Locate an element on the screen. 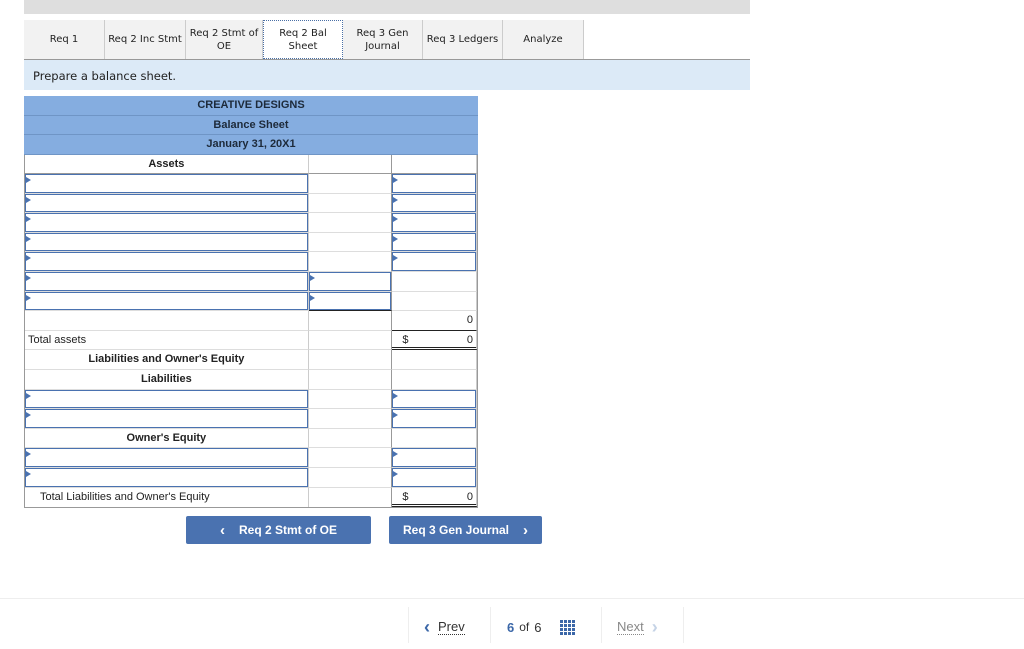 The width and height of the screenshot is (1024, 649). next-requirement-label: Req 3 Gen Journal is located at coordinates (456, 530).